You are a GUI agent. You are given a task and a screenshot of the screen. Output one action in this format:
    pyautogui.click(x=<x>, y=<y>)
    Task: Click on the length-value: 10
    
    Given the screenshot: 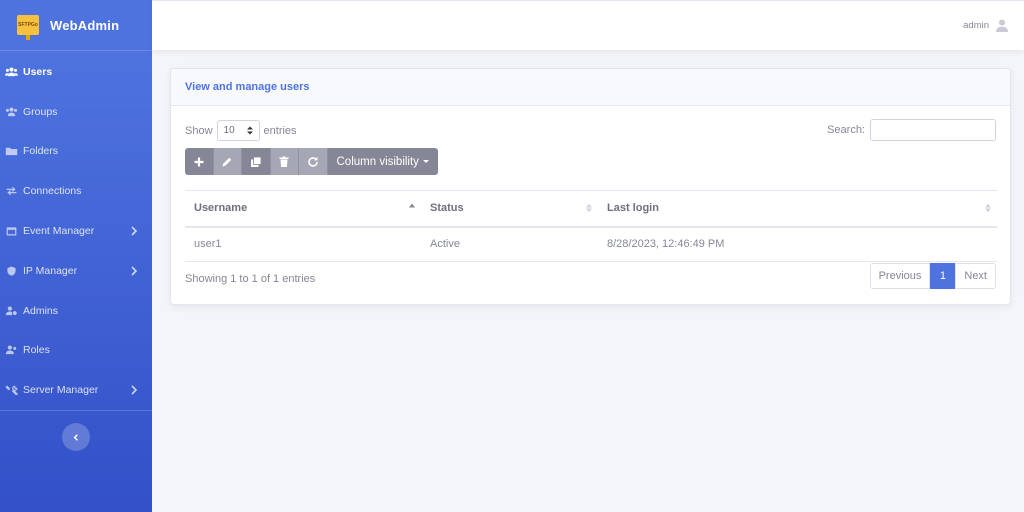 What is the action you would take?
    pyautogui.click(x=229, y=130)
    